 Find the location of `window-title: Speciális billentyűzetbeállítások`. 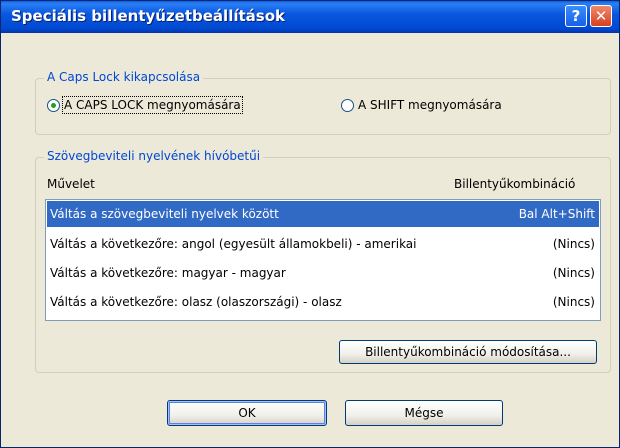

window-title: Speciális billentyűzetbeállítások is located at coordinates (148, 16).